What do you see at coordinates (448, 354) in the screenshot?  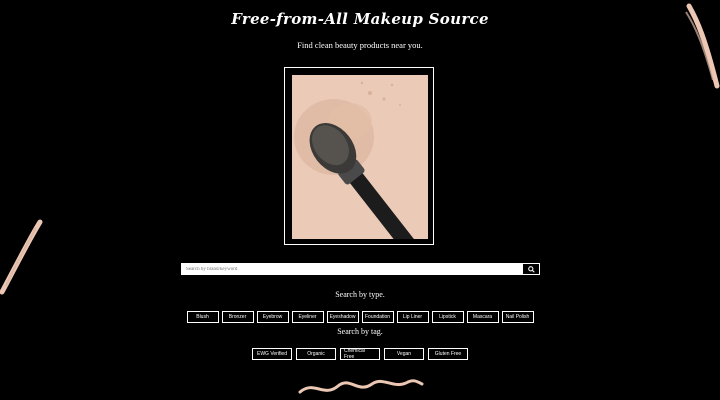 I see `tag-button-gluten-free: Gluten Free` at bounding box center [448, 354].